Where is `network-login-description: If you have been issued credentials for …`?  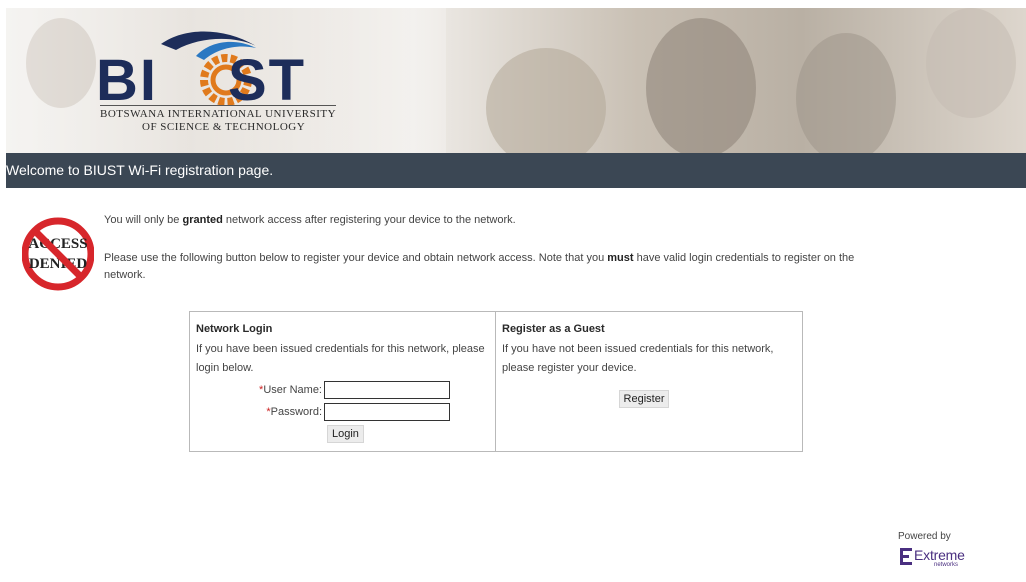
network-login-description: If you have been issued credentials for … is located at coordinates (340, 358).